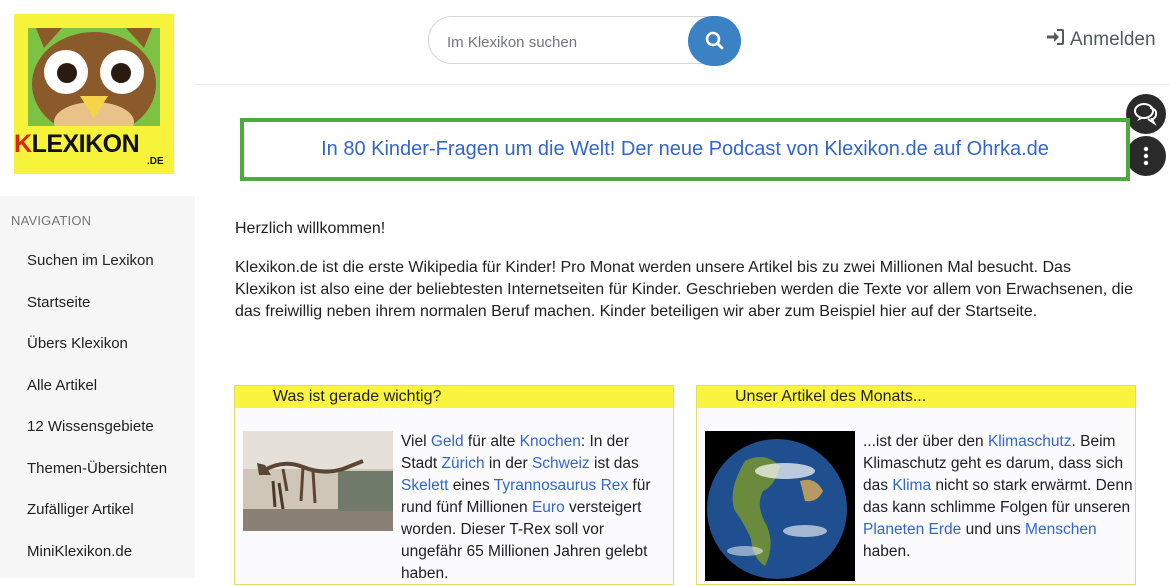 Image resolution: width=1170 pixels, height=586 pixels. What do you see at coordinates (1055, 40) in the screenshot?
I see `sign-in-icon` at bounding box center [1055, 40].